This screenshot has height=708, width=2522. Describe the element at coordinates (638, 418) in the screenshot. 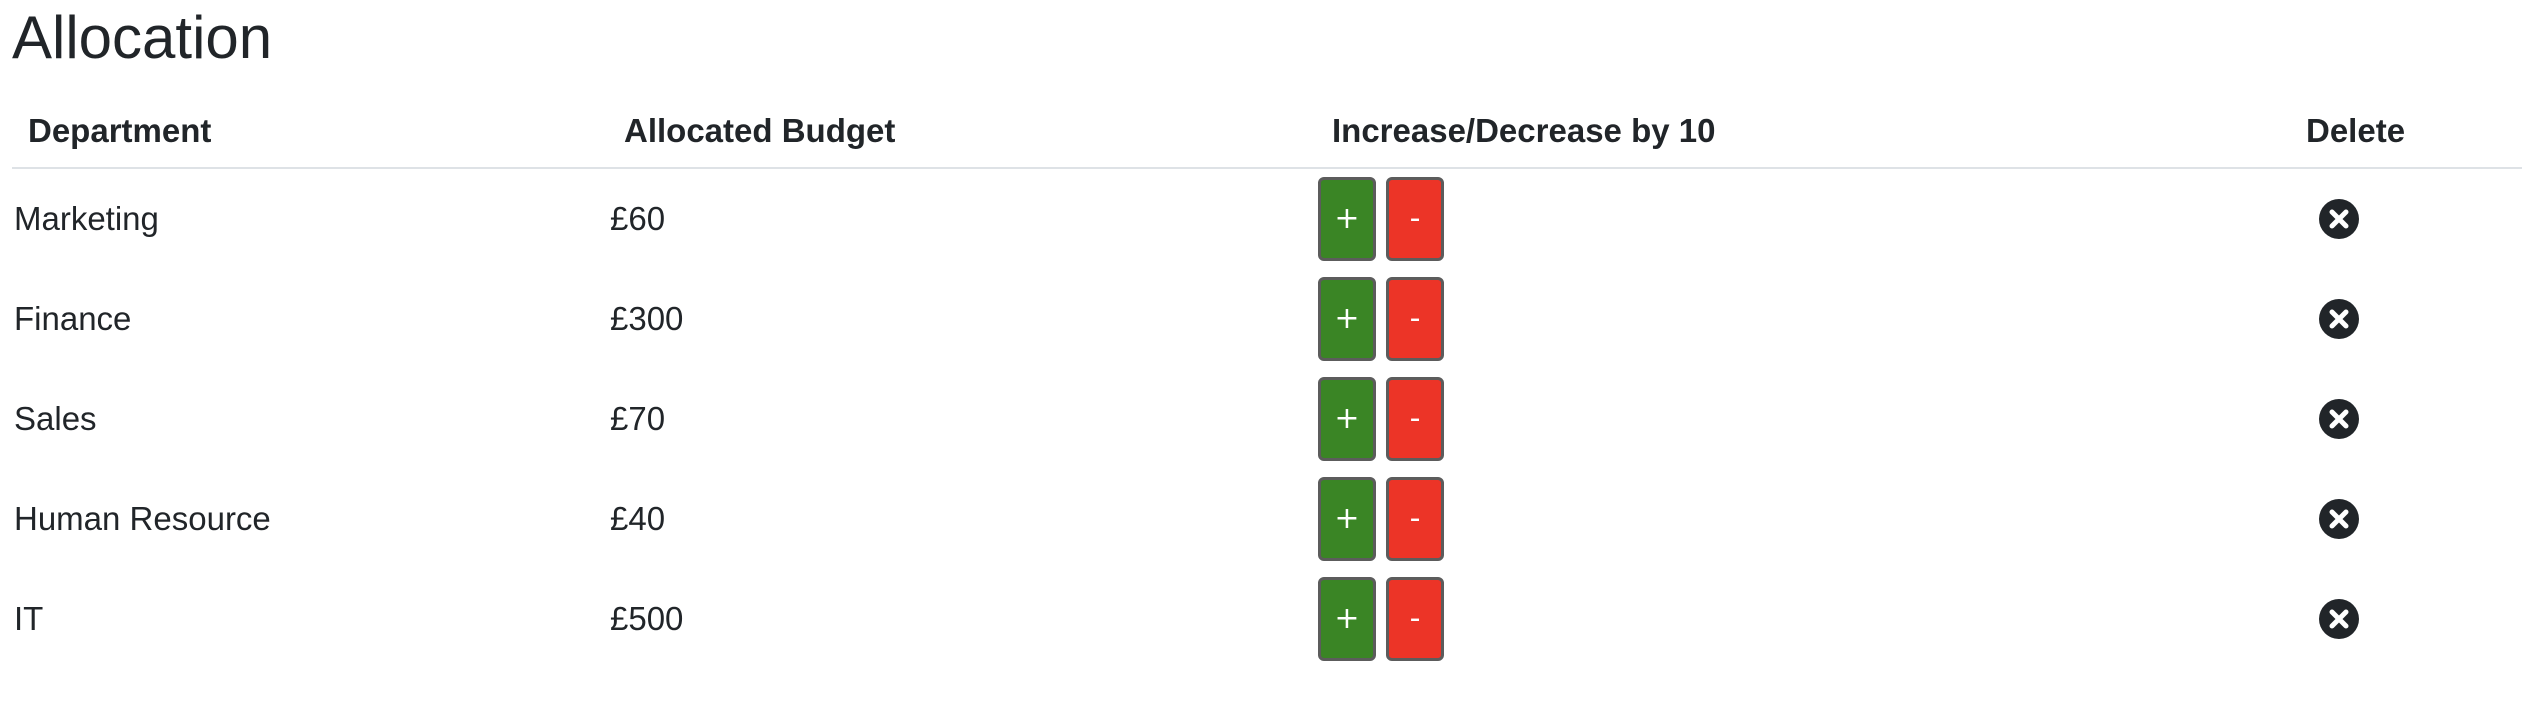

I see `allocated-budget: £70` at that location.